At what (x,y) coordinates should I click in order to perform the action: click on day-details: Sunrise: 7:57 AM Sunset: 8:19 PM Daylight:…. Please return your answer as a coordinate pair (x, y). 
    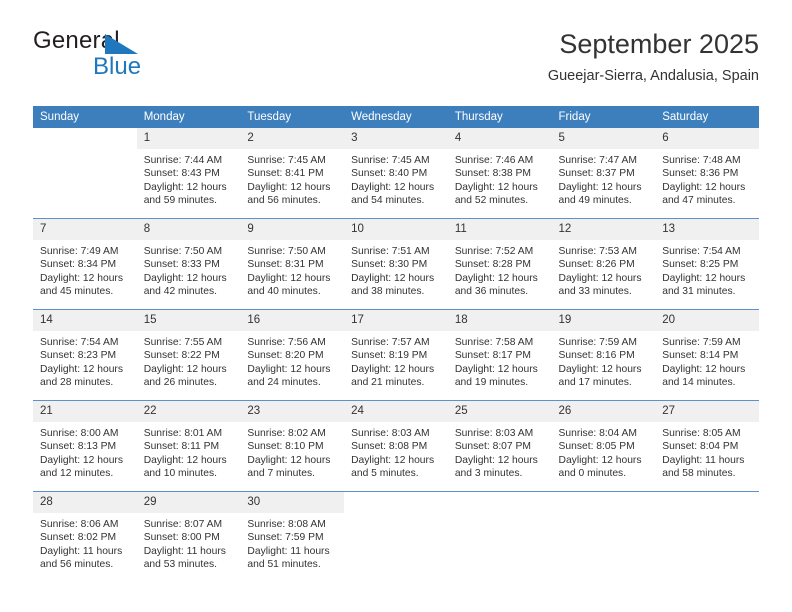
    Looking at the image, I should click on (396, 360).